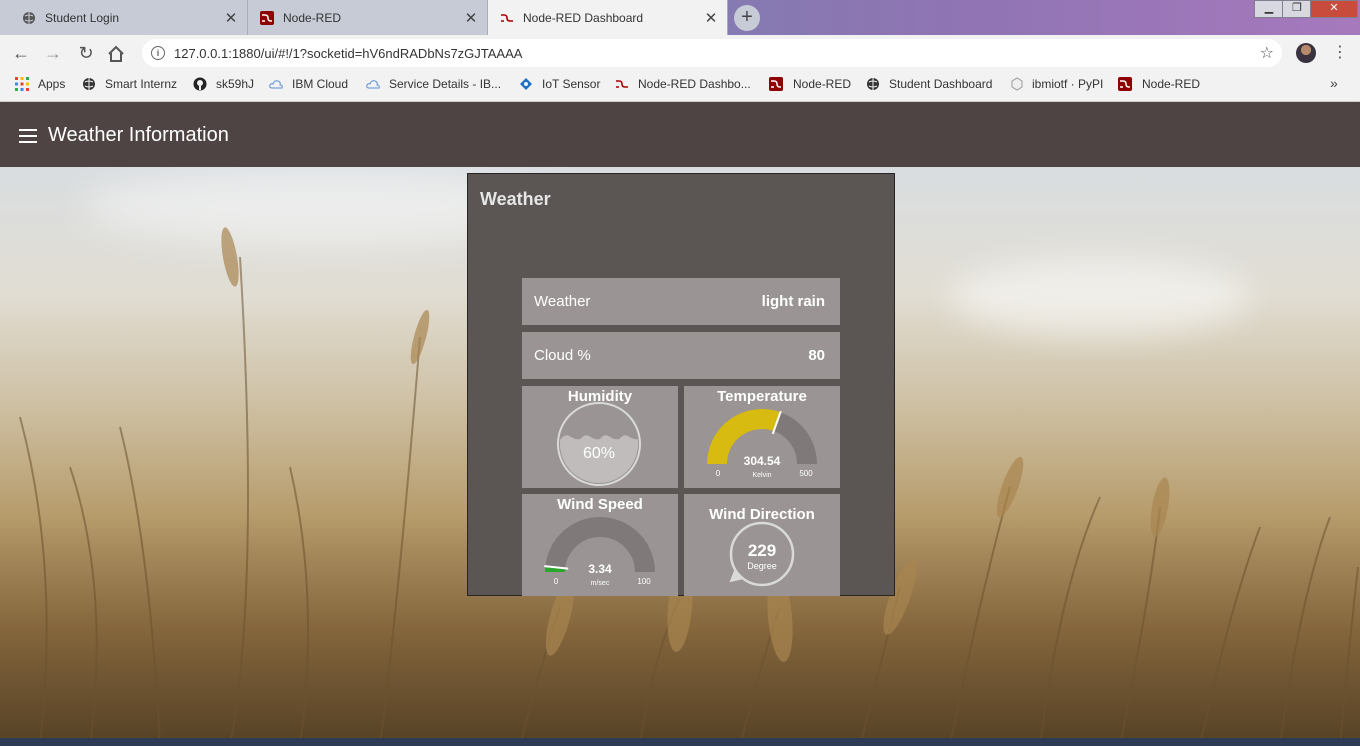  I want to click on humidity-gauge-widget: Humidity 60%, so click(600, 437).